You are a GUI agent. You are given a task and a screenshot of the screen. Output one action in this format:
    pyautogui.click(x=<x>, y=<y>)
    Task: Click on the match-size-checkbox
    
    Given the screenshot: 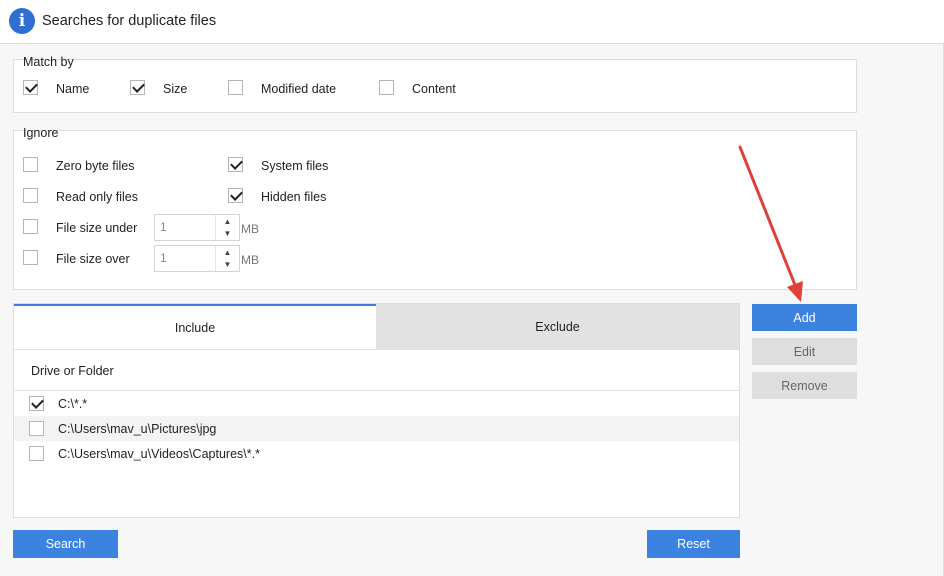 What is the action you would take?
    pyautogui.click(x=137, y=87)
    